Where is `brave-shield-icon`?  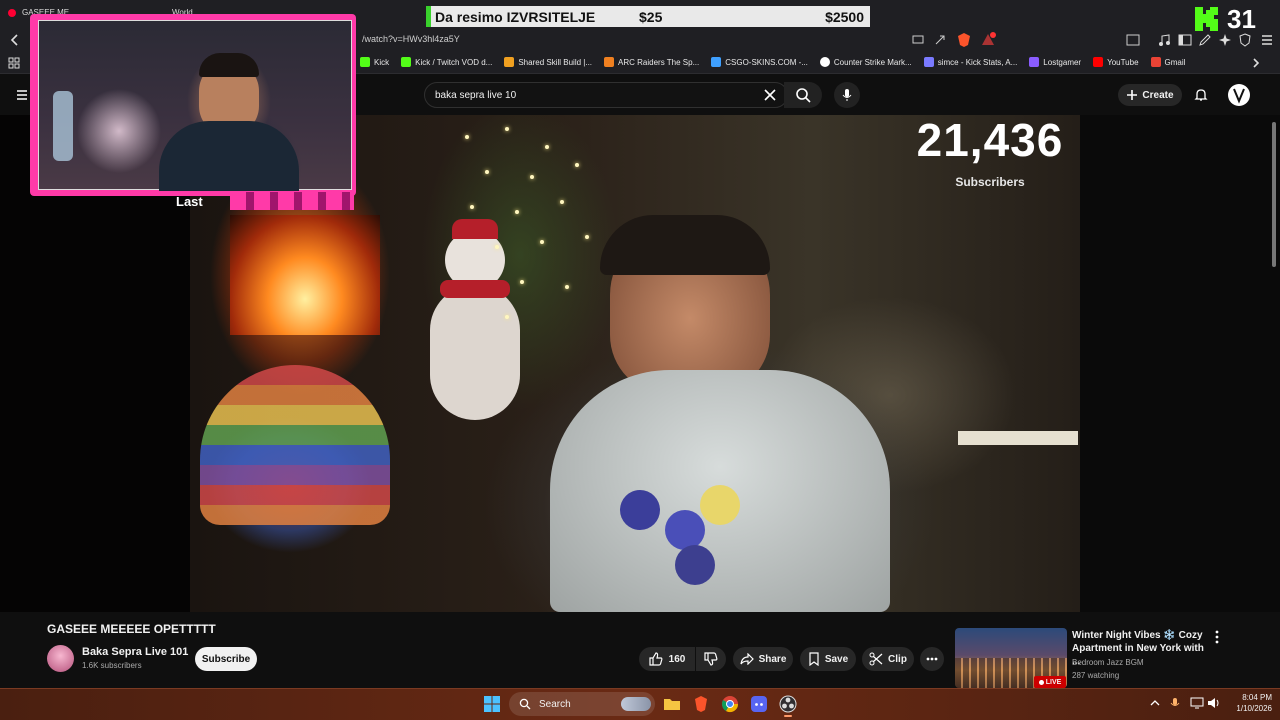 brave-shield-icon is located at coordinates (964, 40).